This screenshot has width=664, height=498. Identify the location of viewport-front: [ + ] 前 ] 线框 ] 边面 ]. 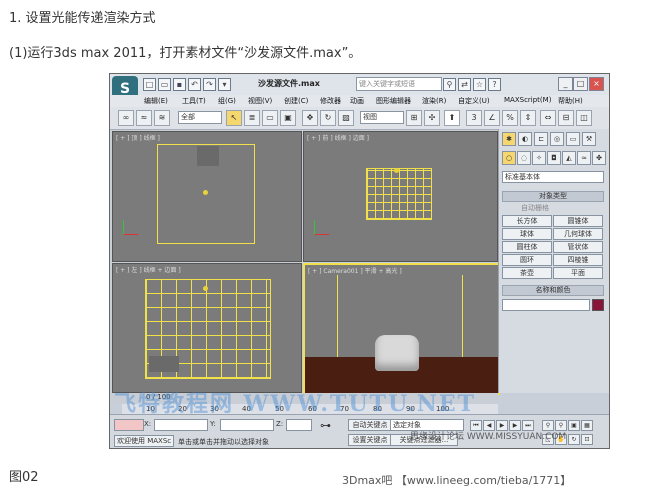
(400, 196).